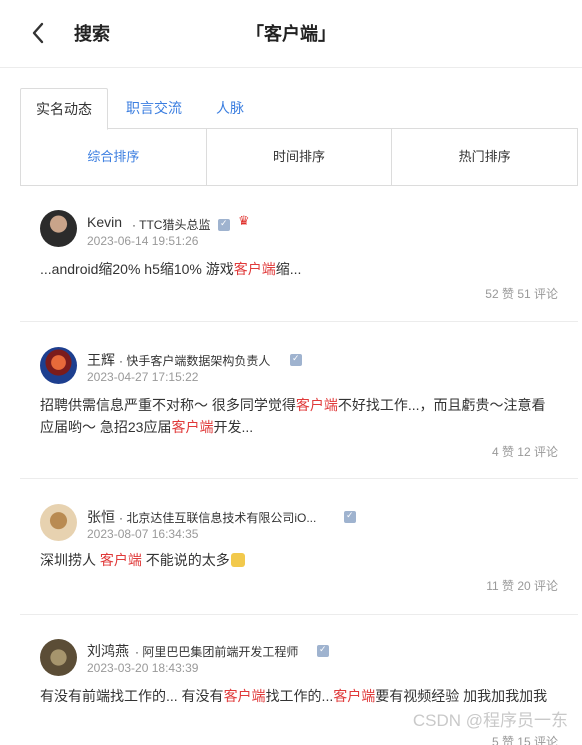 Image resolution: width=582 pixels, height=745 pixels. I want to click on sort-bar: 综合排序 时间排序 热门排序, so click(299, 157).